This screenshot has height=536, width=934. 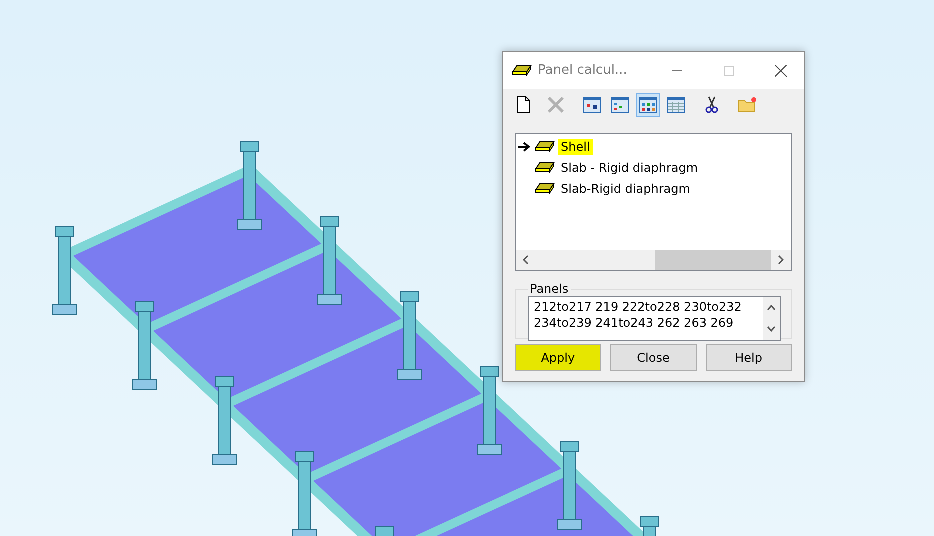 What do you see at coordinates (549, 289) in the screenshot?
I see `group-label: Panels` at bounding box center [549, 289].